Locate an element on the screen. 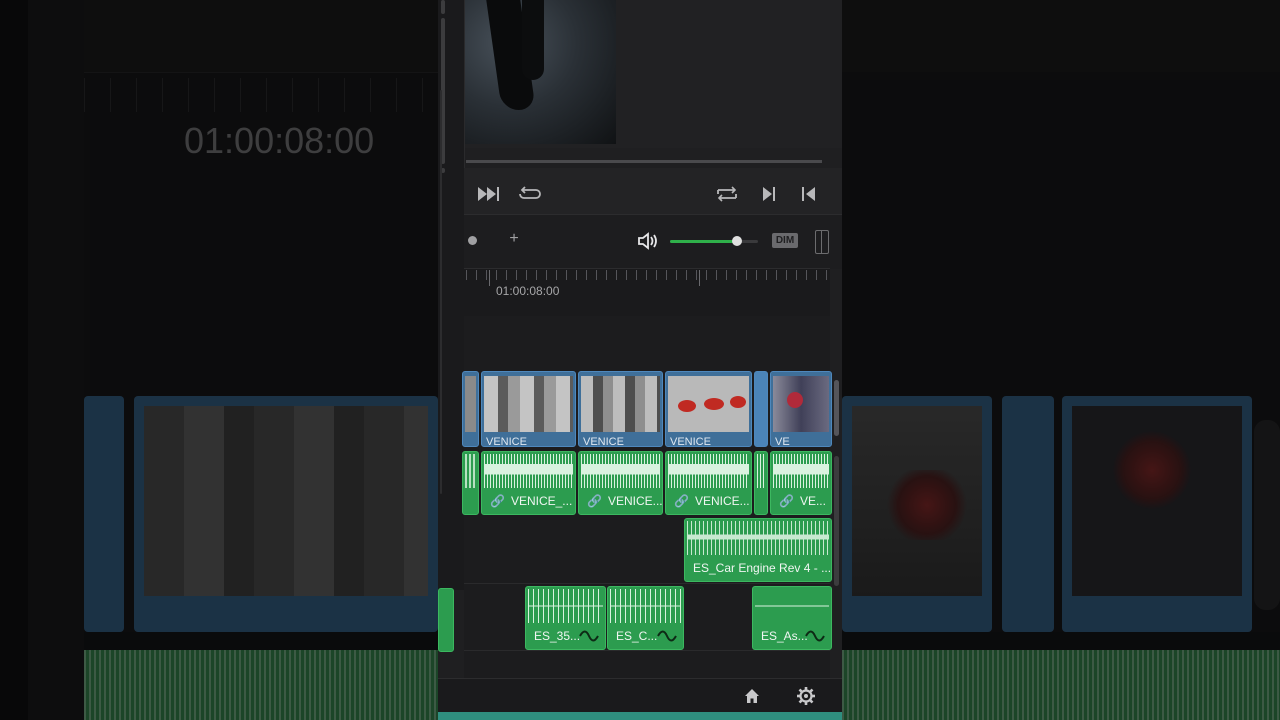 The height and width of the screenshot is (720, 1280). zoom-in-button: + is located at coordinates (514, 239).